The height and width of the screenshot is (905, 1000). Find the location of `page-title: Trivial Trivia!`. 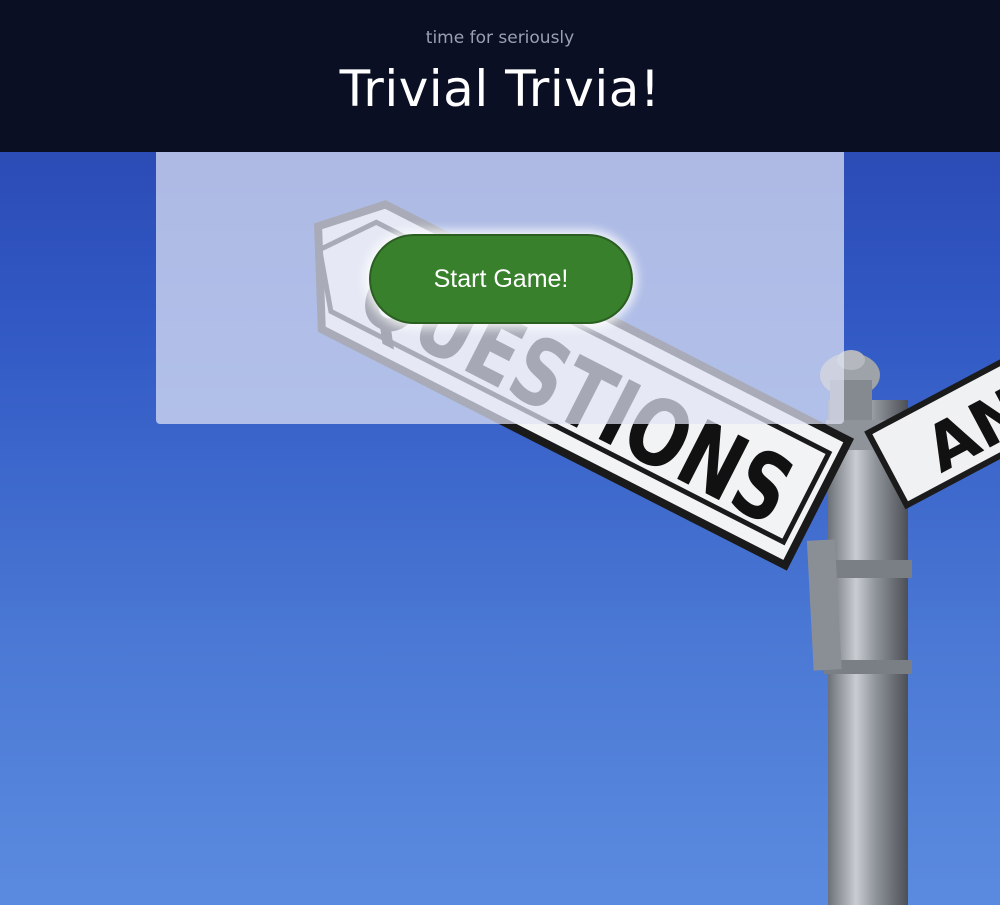

page-title: Trivial Trivia! is located at coordinates (500, 89).